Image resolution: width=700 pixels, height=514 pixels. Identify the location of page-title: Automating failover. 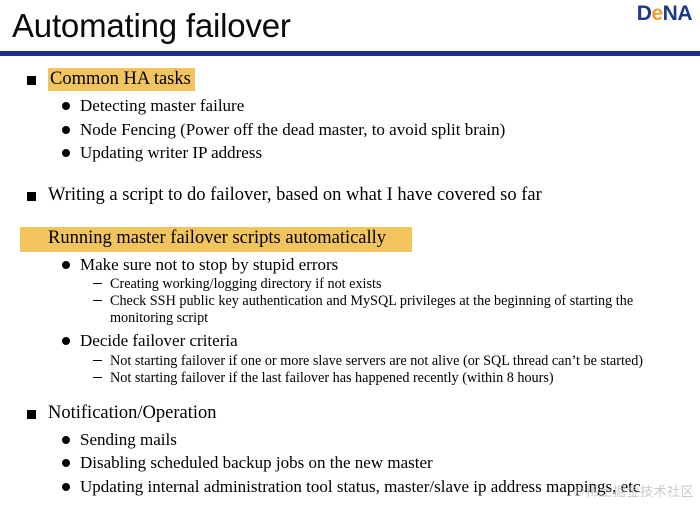
(151, 25).